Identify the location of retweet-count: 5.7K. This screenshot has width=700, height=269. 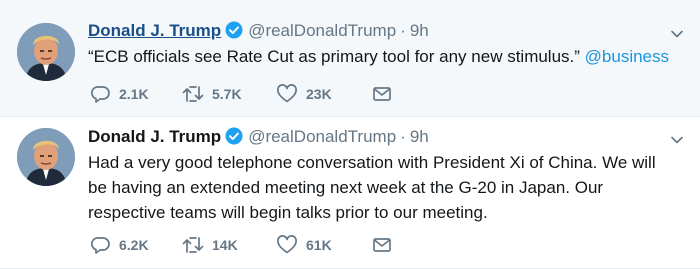
(227, 94).